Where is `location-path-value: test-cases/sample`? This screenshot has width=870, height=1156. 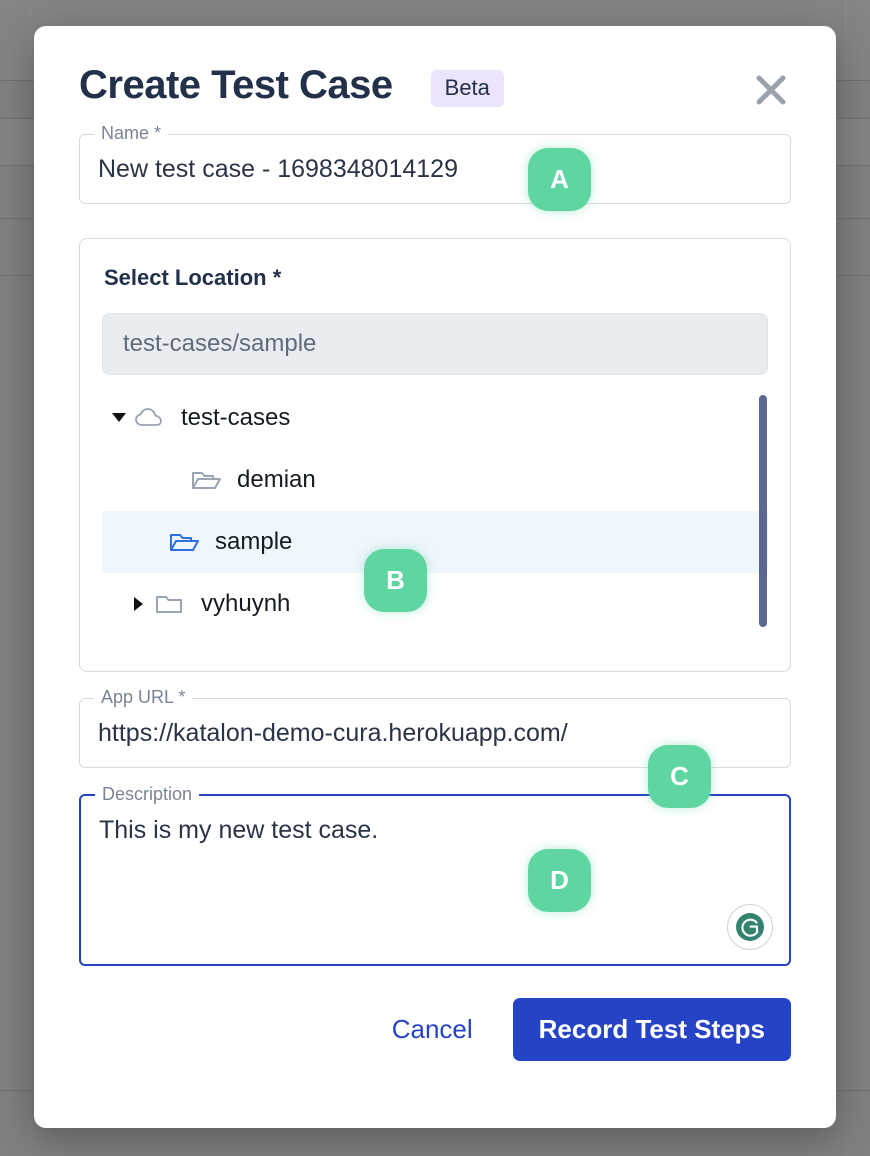 location-path-value: test-cases/sample is located at coordinates (220, 343).